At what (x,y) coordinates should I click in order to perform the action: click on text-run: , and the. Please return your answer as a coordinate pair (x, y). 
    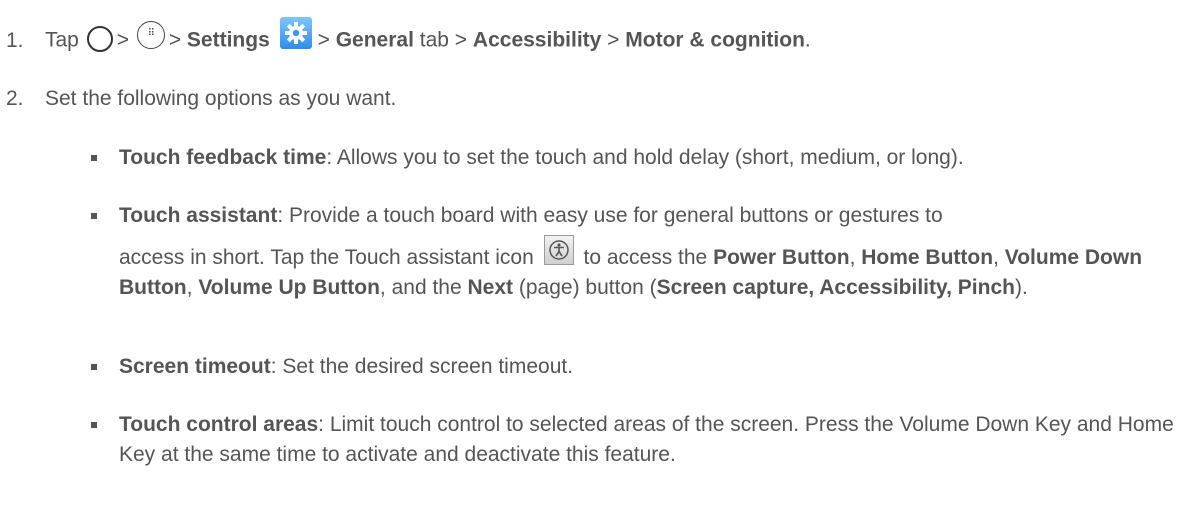
    Looking at the image, I should click on (420, 288).